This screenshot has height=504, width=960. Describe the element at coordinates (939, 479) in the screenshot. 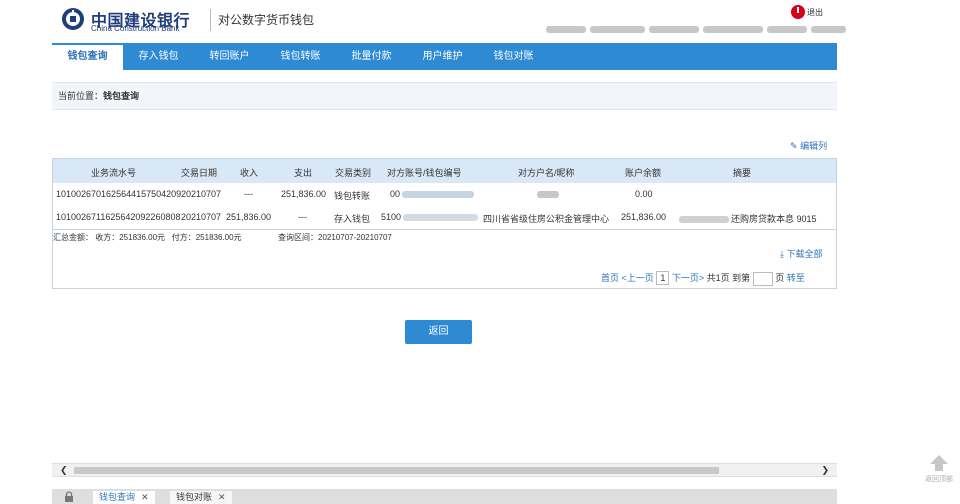

I see `back-to-top-label: 返回顶部` at that location.